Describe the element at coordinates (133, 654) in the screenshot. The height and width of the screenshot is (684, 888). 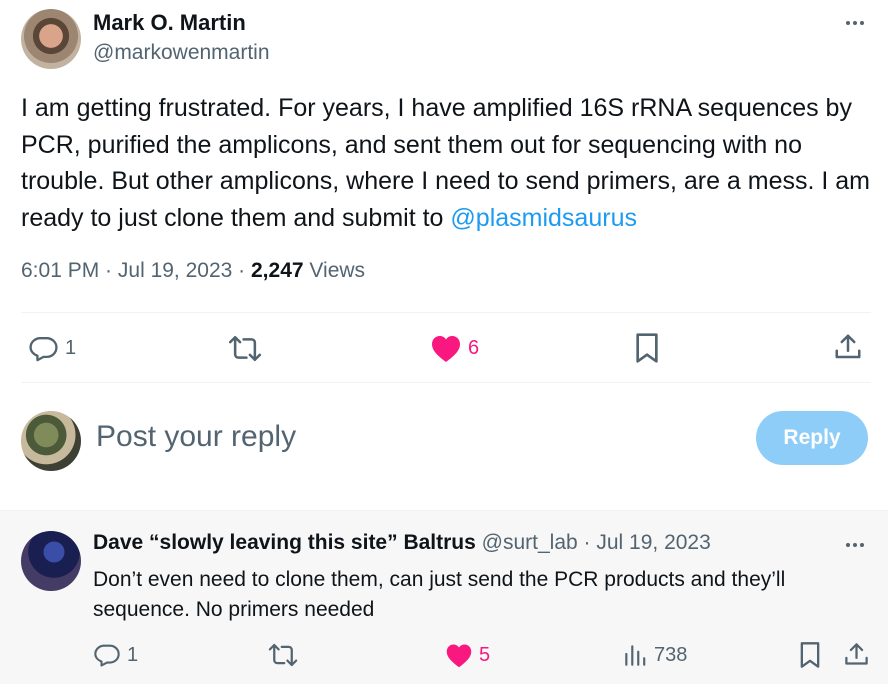
I see `reply-reply-count: 1` at that location.